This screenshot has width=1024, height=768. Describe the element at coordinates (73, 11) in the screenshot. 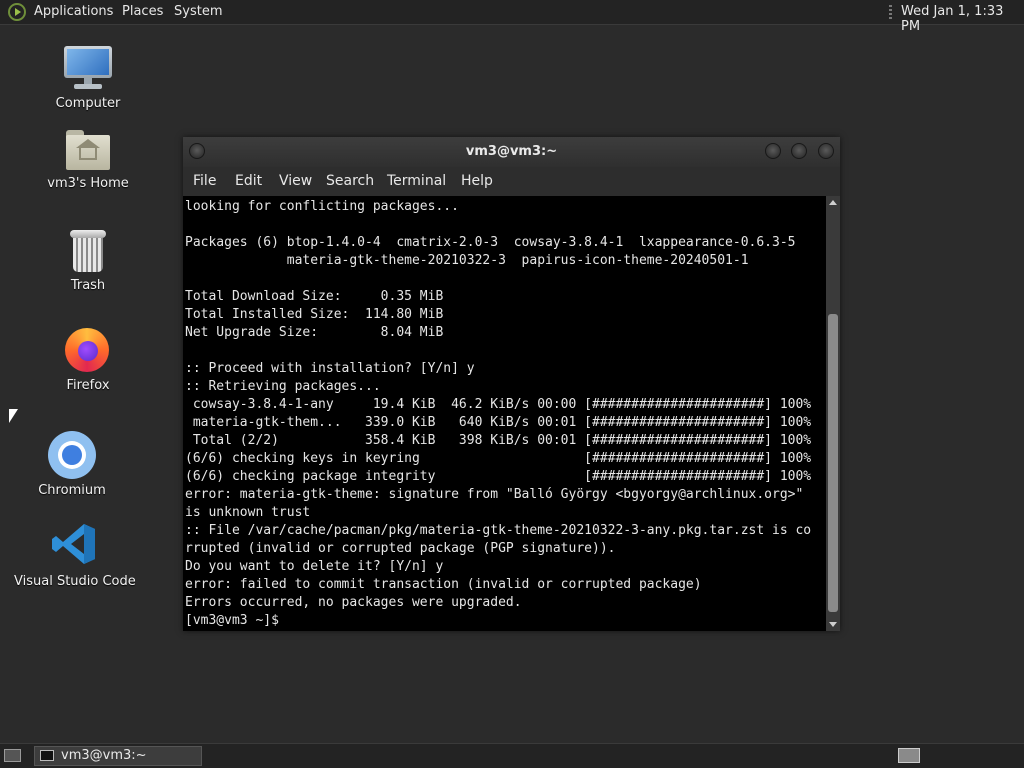

I see `menu-applications: Applications` at that location.